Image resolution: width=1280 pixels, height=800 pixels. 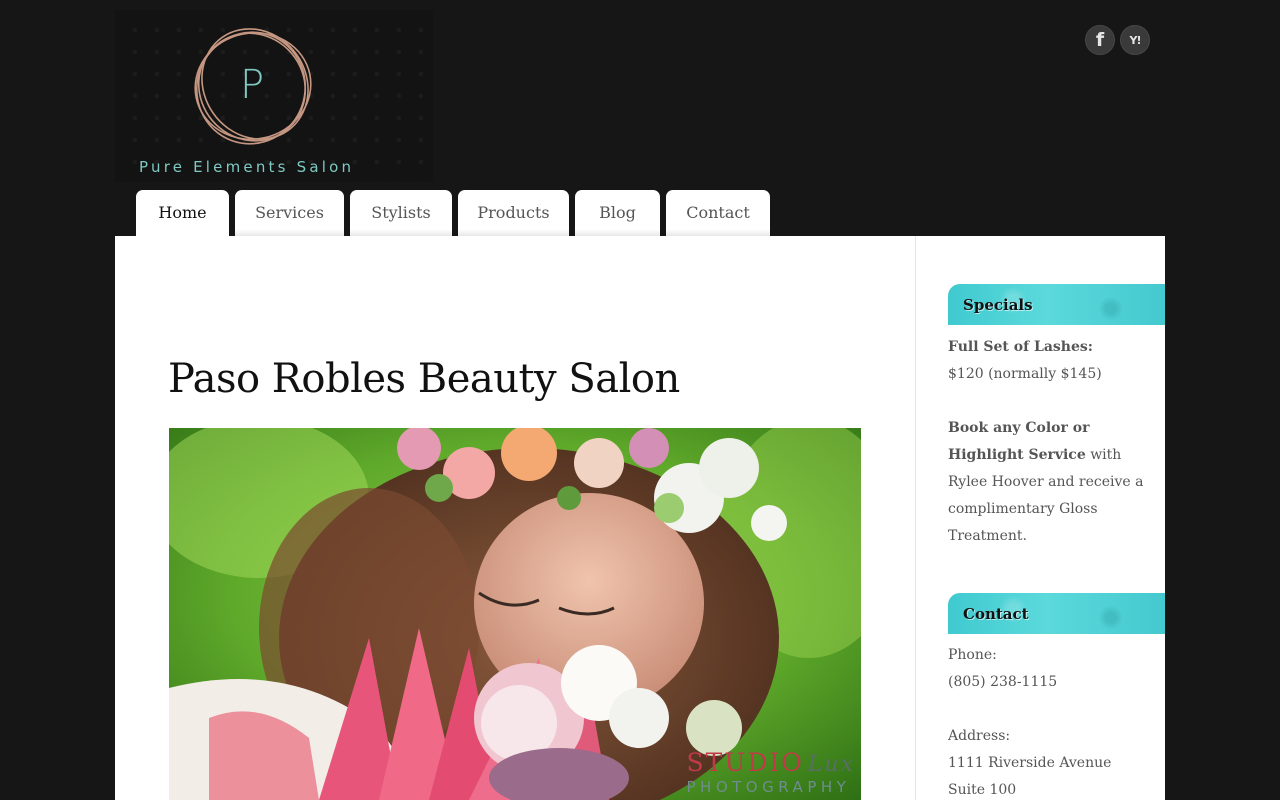 I want to click on special-lashes-price: $120 (normally $145), so click(x=1025, y=374).